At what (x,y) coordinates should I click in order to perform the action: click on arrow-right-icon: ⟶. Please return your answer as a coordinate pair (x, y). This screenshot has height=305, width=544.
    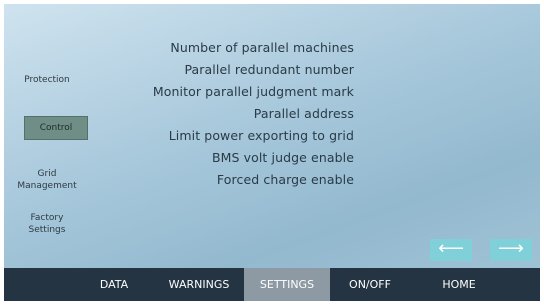
    Looking at the image, I should click on (511, 248).